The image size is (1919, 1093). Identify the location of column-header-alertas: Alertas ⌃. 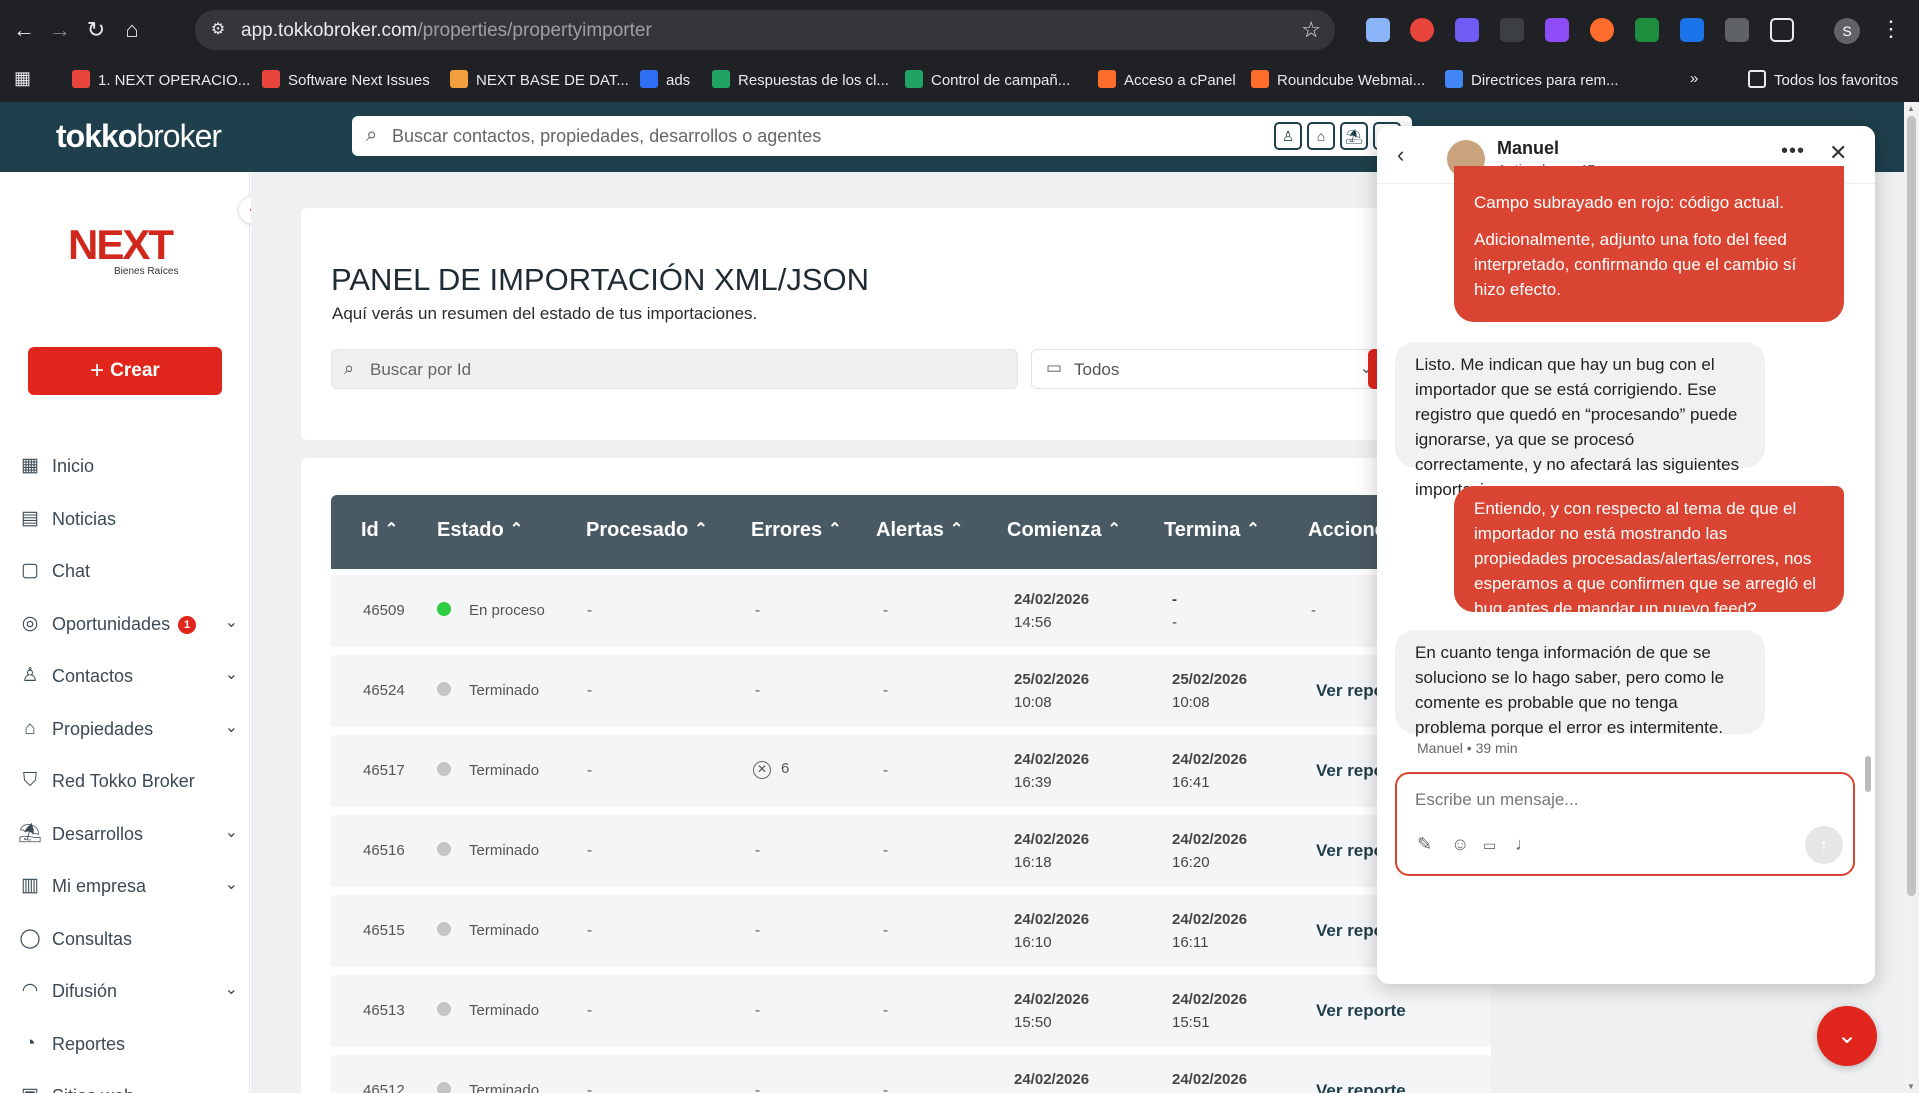
(919, 530).